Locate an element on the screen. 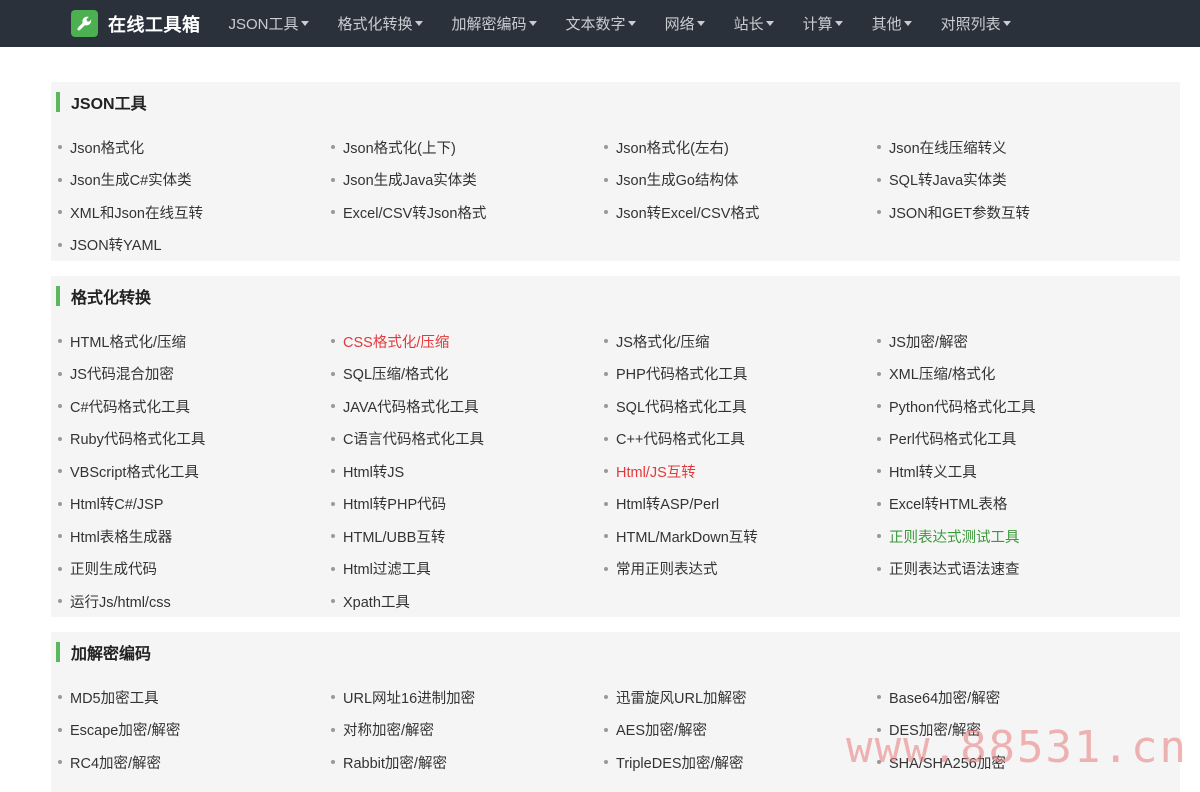 Image resolution: width=1200 pixels, height=792 pixels. tool-link: 常用正则表达式 is located at coordinates (740, 569).